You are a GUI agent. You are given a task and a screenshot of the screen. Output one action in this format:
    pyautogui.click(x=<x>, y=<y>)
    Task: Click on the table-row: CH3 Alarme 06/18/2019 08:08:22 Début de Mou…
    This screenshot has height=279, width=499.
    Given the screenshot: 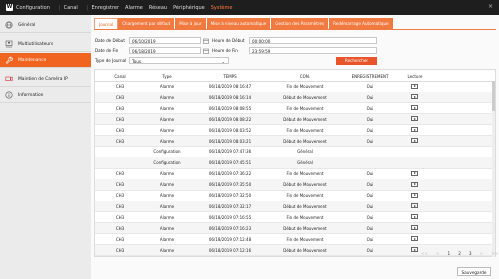 What is the action you would take?
    pyautogui.click(x=295, y=119)
    